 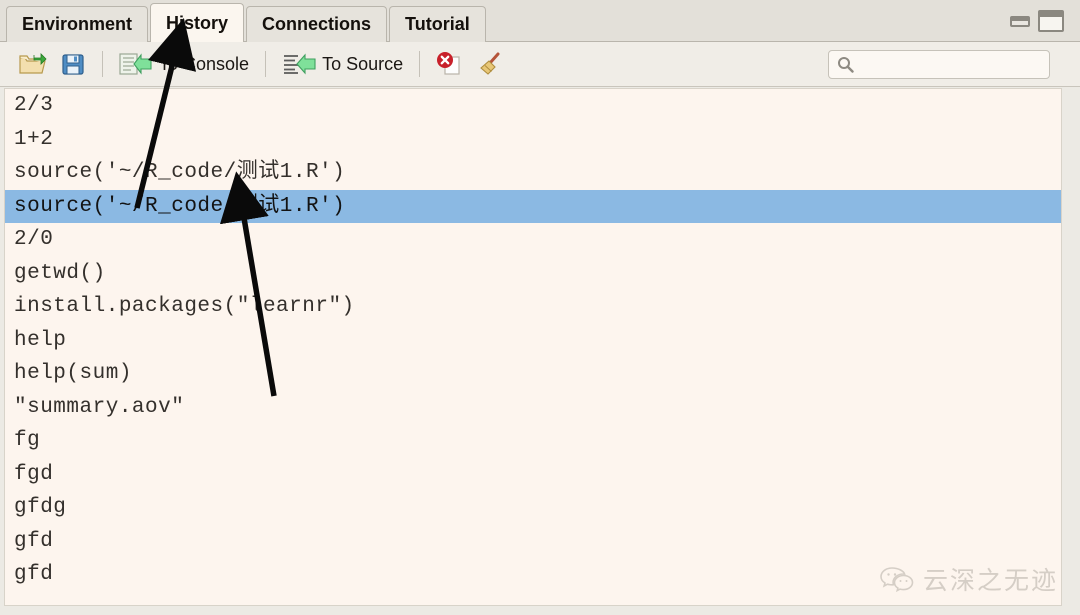 I want to click on to-console-button: To Console, so click(x=184, y=64).